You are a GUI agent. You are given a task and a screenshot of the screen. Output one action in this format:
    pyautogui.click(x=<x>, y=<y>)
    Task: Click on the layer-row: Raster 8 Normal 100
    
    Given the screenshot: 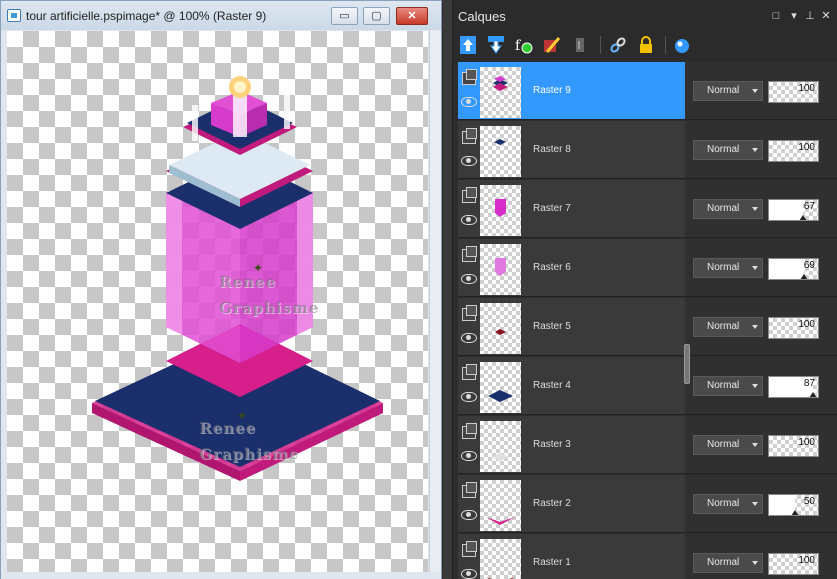 What is the action you would take?
    pyautogui.click(x=647, y=150)
    